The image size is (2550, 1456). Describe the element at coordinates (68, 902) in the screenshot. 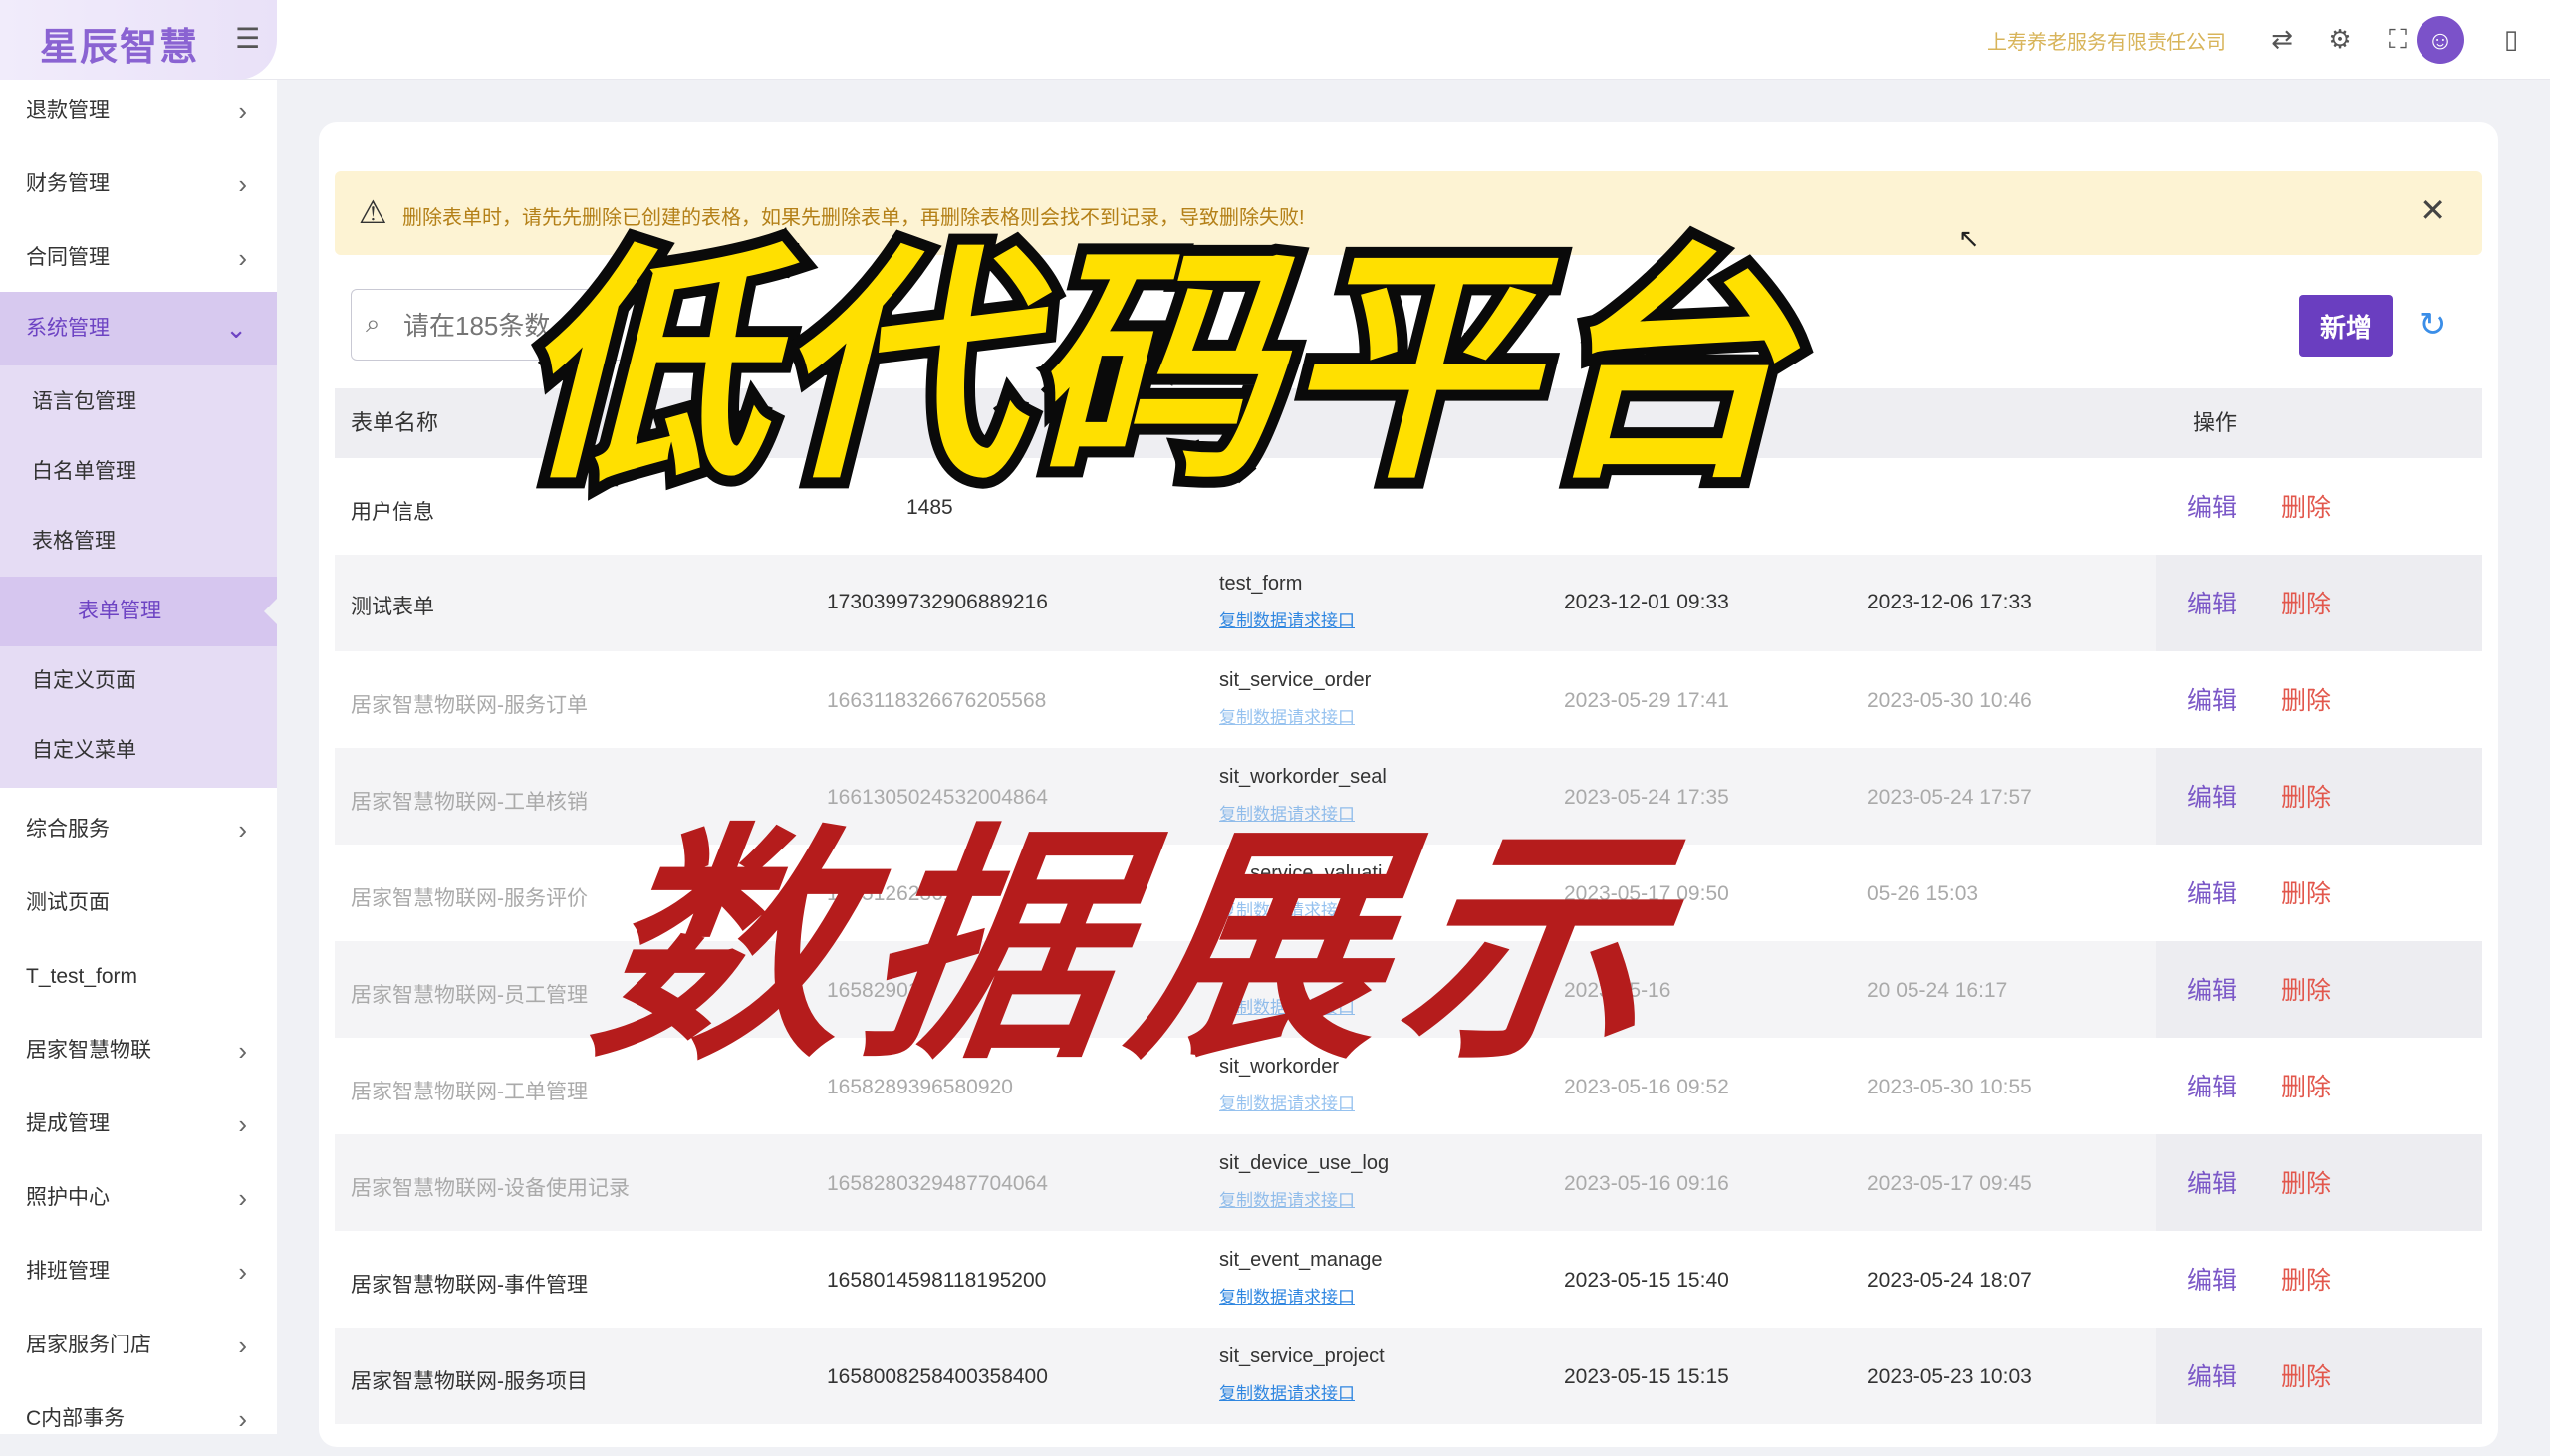

I see `sidebar-item-label: 测试页面` at that location.